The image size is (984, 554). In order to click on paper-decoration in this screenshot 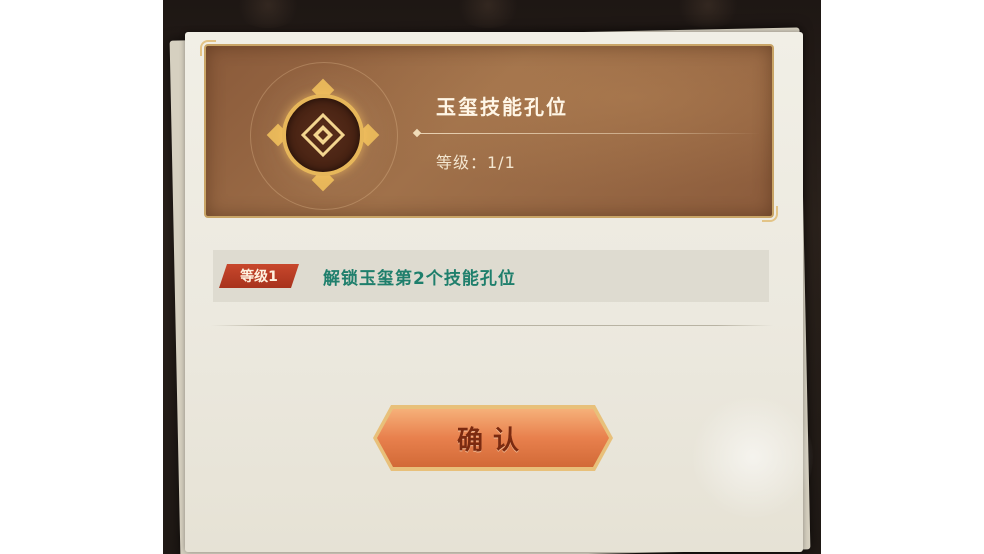, I will do `click(753, 457)`.